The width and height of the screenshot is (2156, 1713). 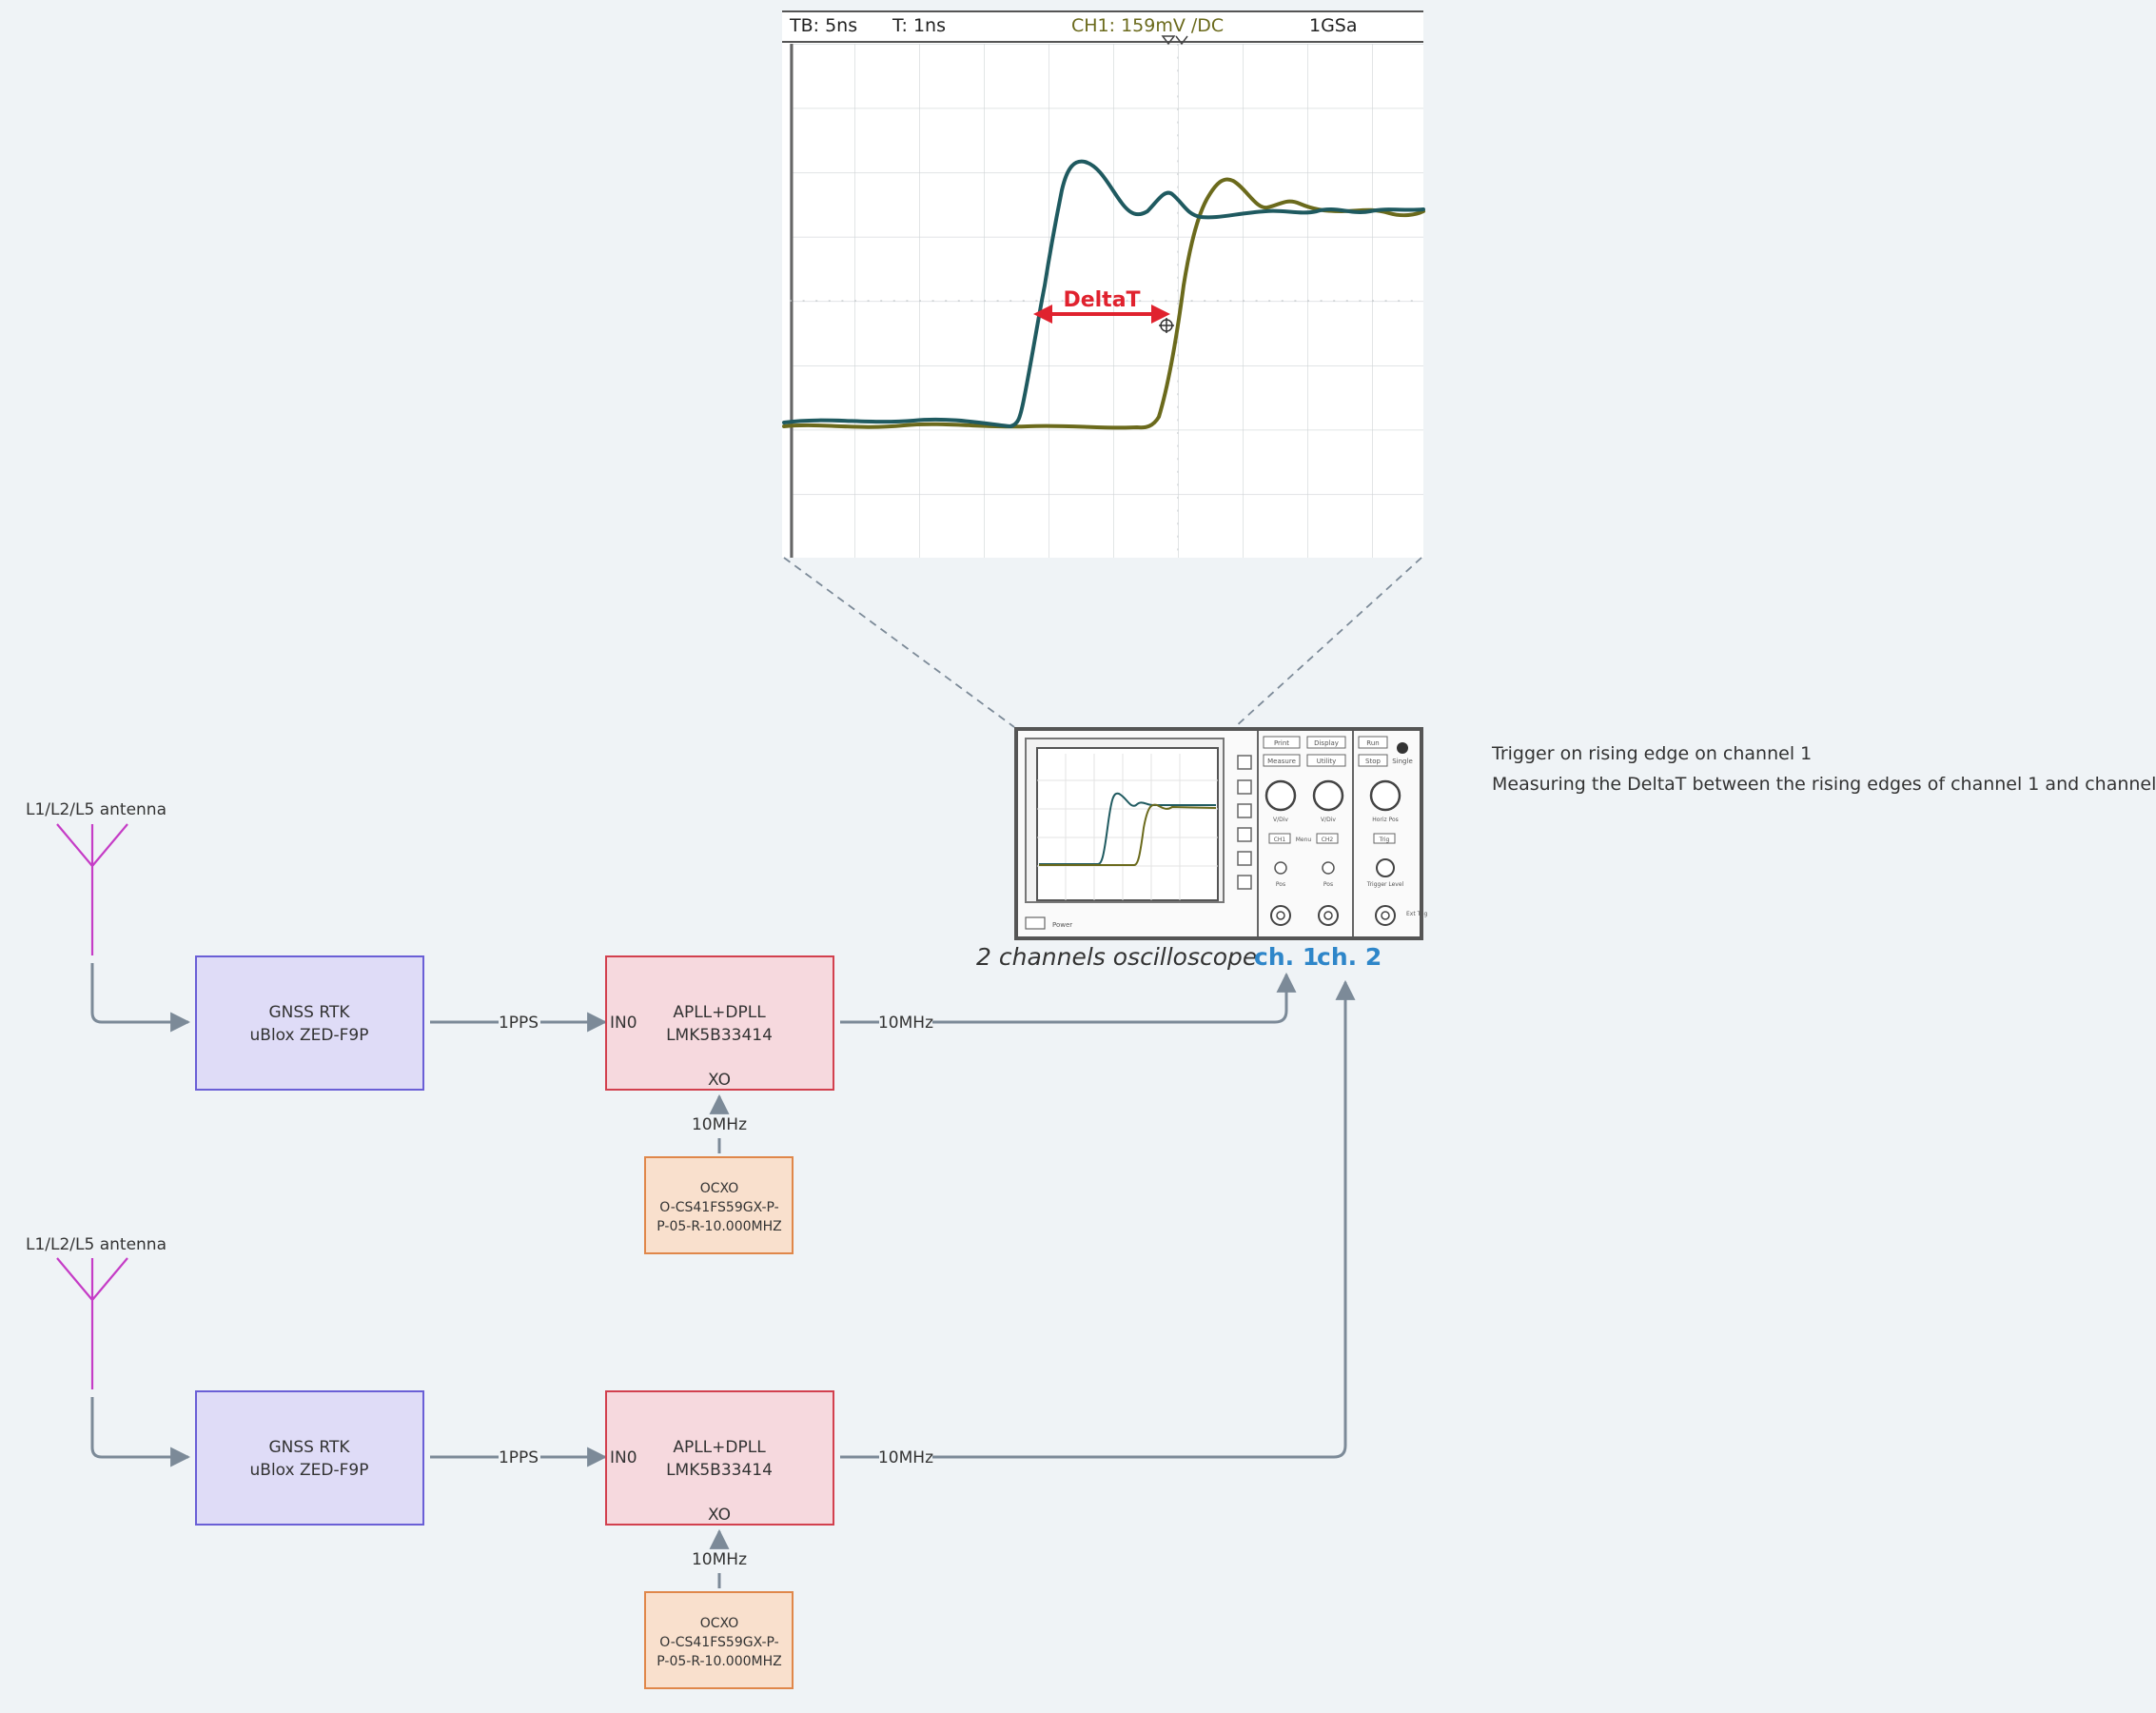 I want to click on note-trigger: Trigger on rising edge on channel 1, so click(x=1651, y=753).